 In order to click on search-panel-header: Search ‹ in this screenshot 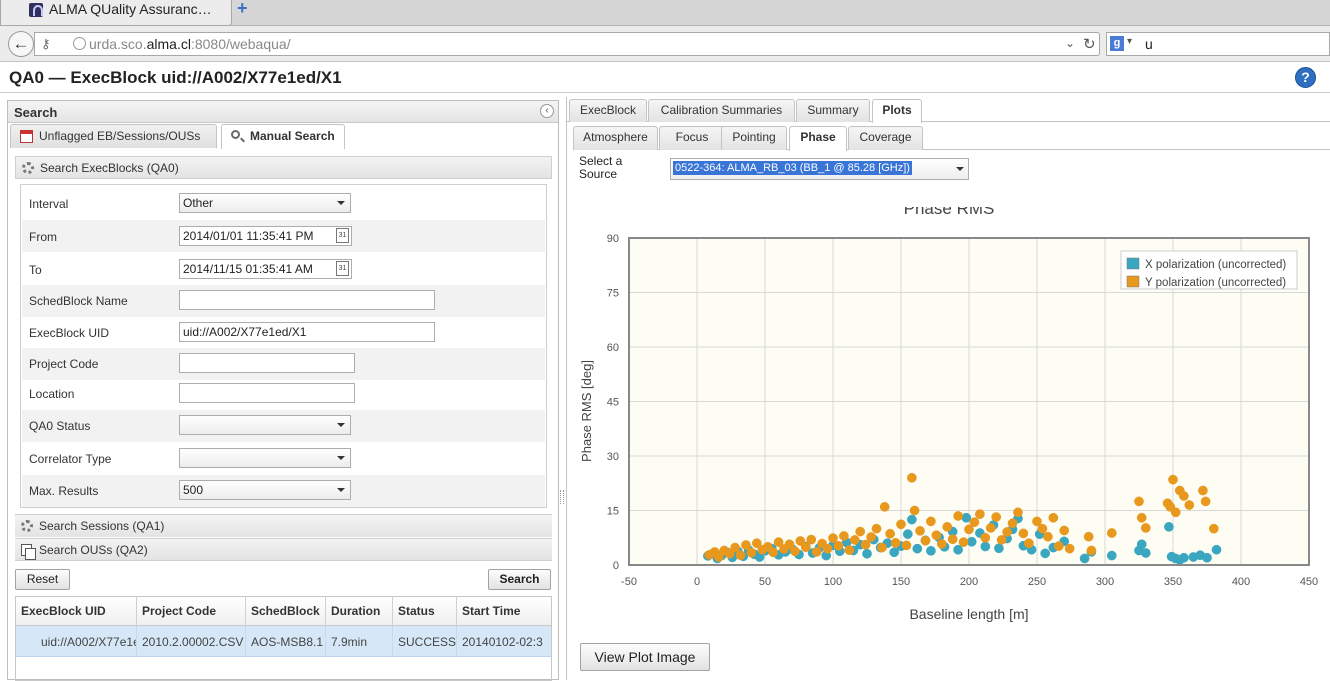, I will do `click(283, 112)`.